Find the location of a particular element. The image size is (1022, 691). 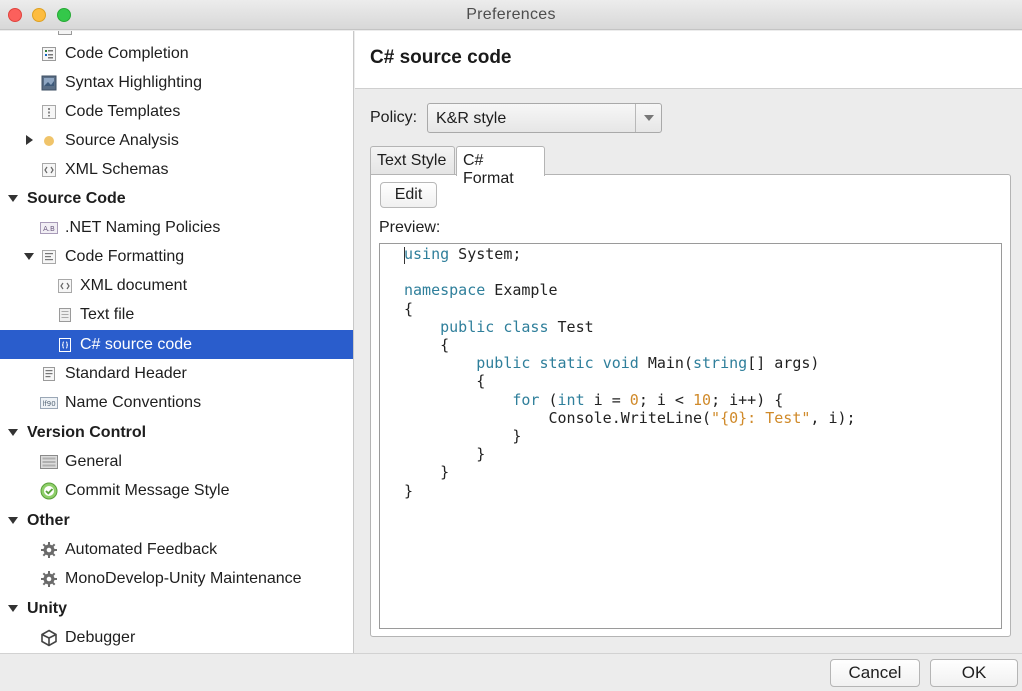

sidebar-item-automated-feedback: Automated Feedback is located at coordinates (176, 549).